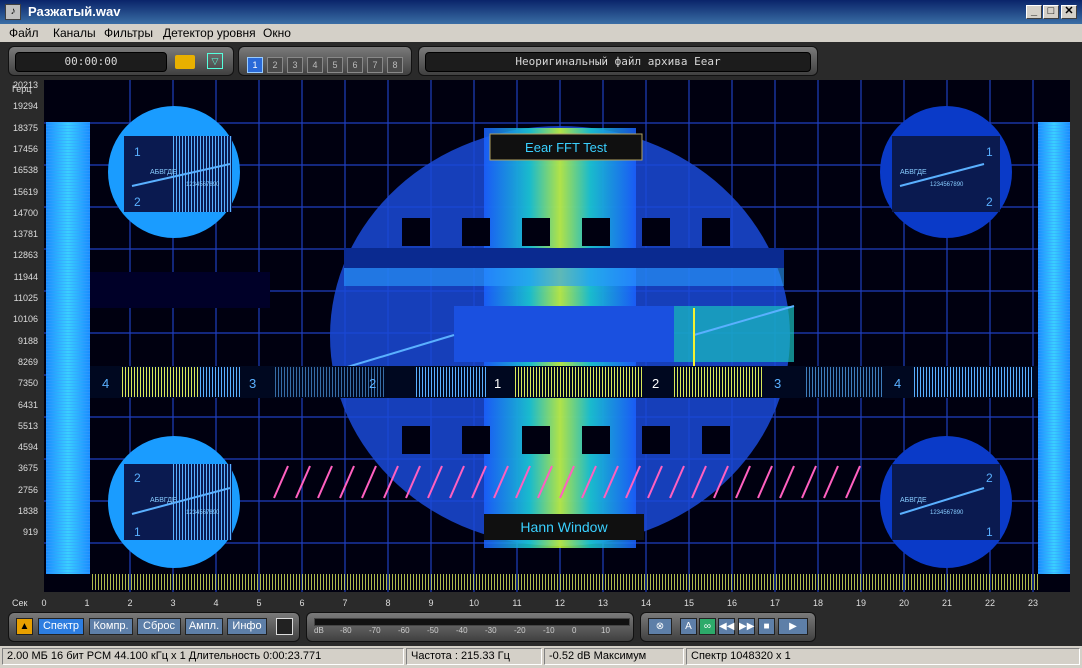 The height and width of the screenshot is (668, 1082). I want to click on menu-window: Окно, so click(277, 33).